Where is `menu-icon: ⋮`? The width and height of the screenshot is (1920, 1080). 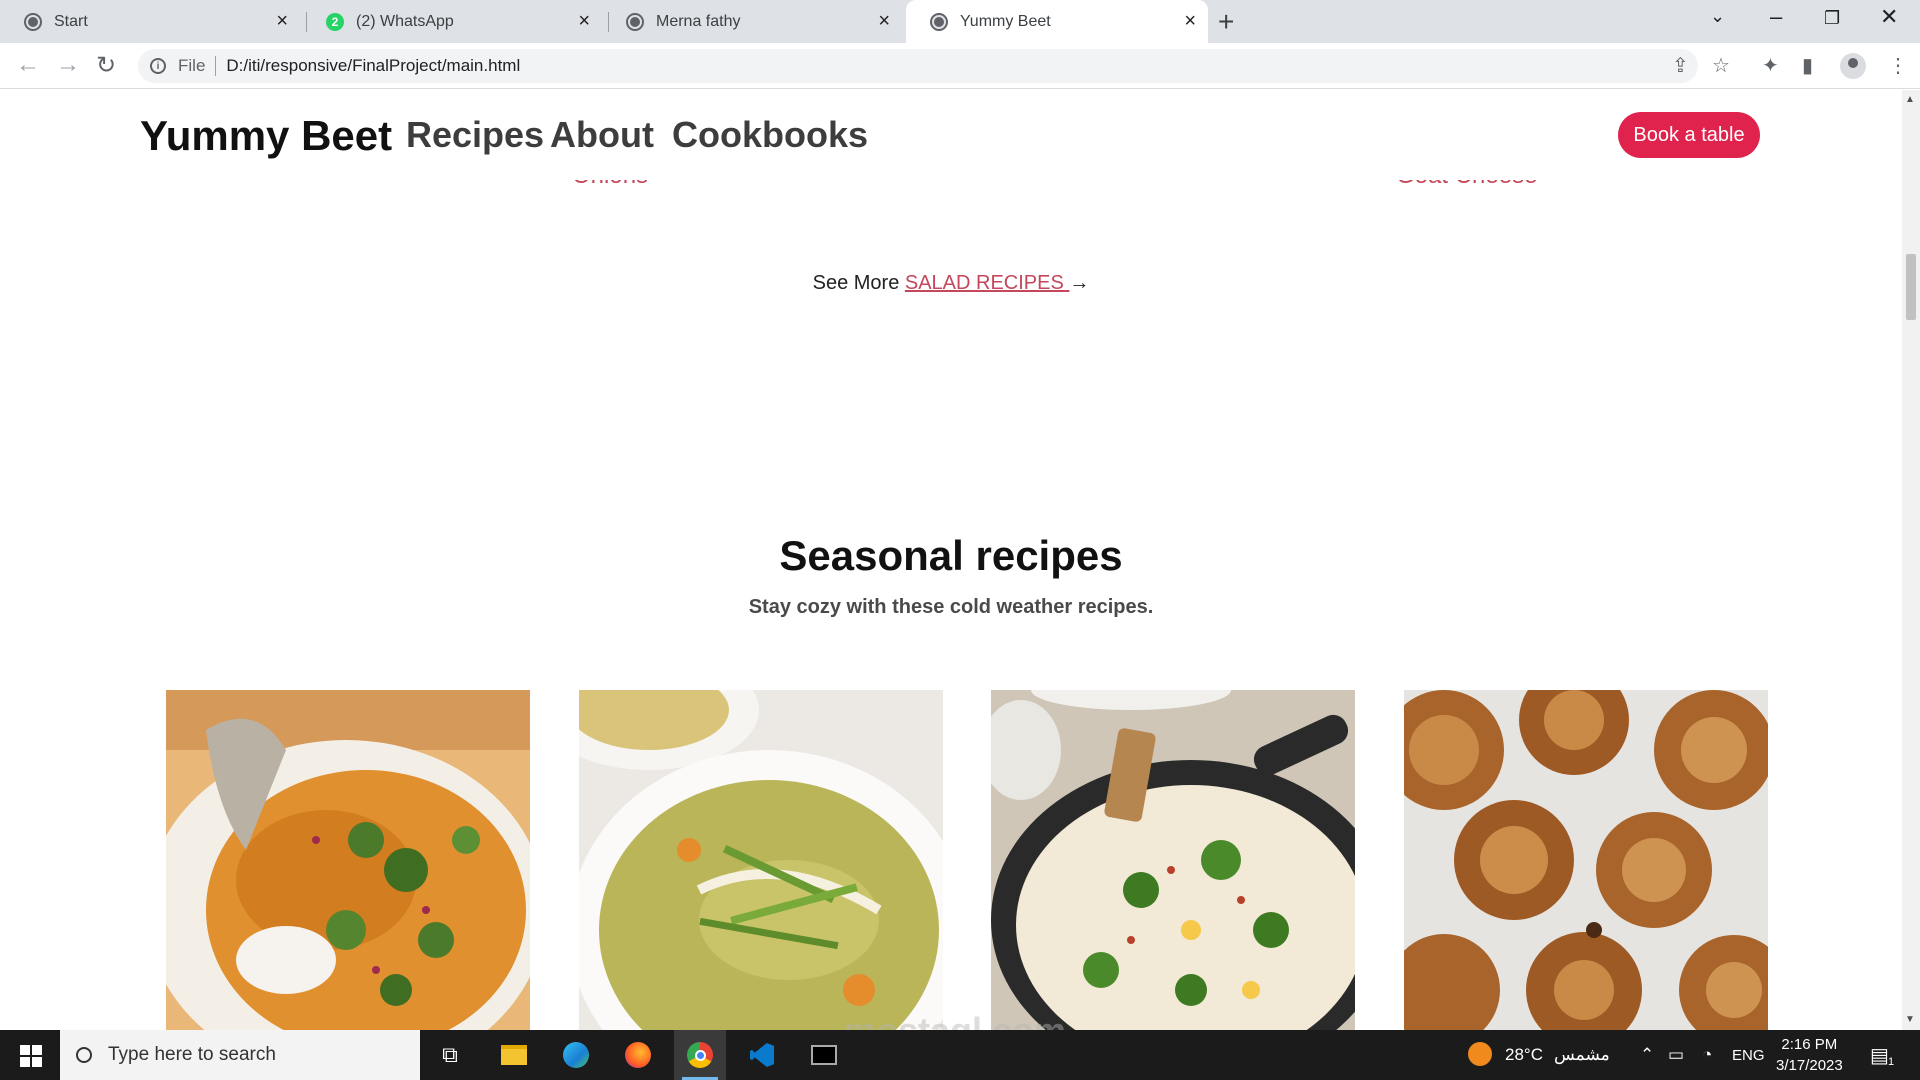 menu-icon: ⋮ is located at coordinates (1898, 65).